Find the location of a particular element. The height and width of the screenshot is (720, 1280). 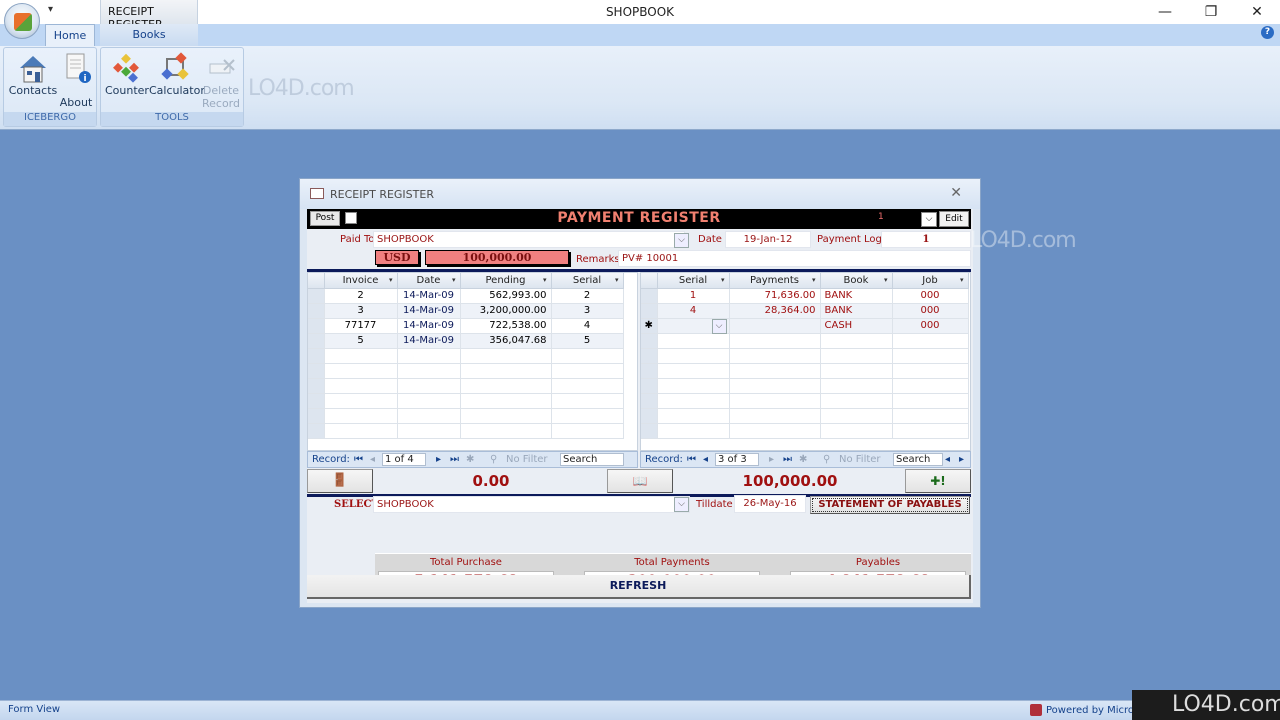

scroll-left-button: ◂ is located at coordinates (947, 459).